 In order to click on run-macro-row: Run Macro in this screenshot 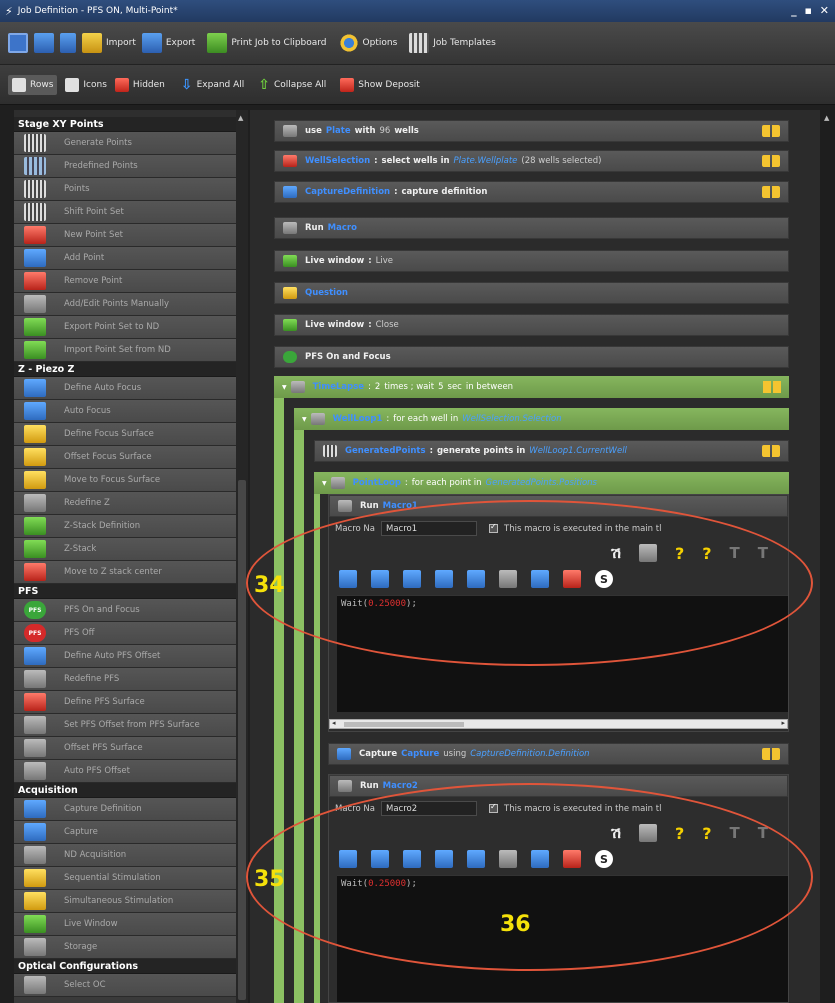, I will do `click(531, 228)`.